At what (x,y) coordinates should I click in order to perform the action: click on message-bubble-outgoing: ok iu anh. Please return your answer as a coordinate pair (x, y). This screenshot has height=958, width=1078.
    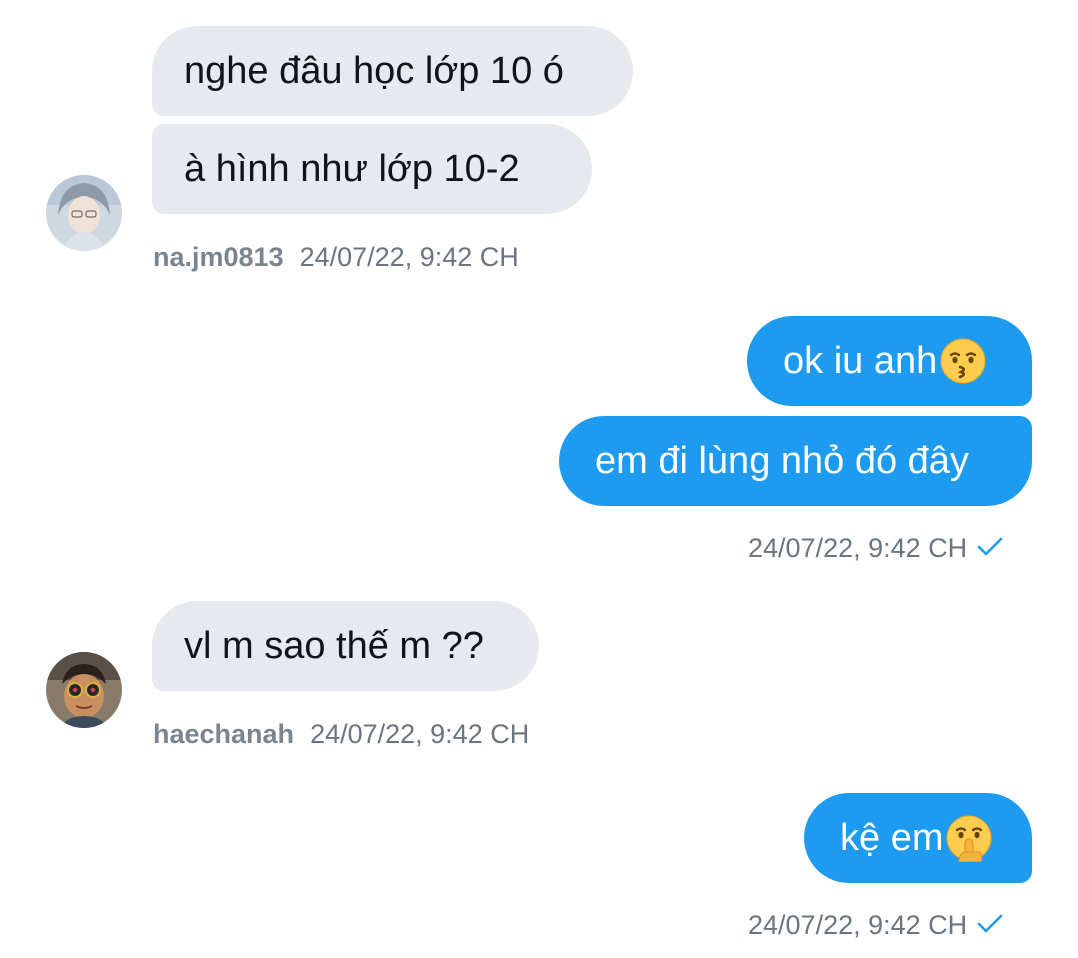
    Looking at the image, I should click on (889, 361).